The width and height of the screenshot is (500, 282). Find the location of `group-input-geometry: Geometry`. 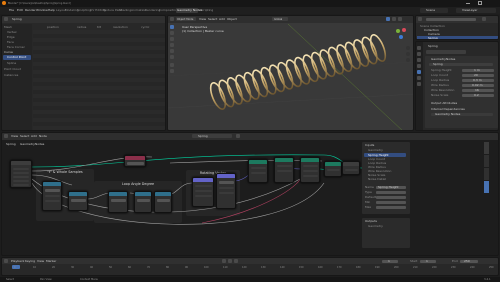

group-input-geometry: Geometry is located at coordinates (375, 150).